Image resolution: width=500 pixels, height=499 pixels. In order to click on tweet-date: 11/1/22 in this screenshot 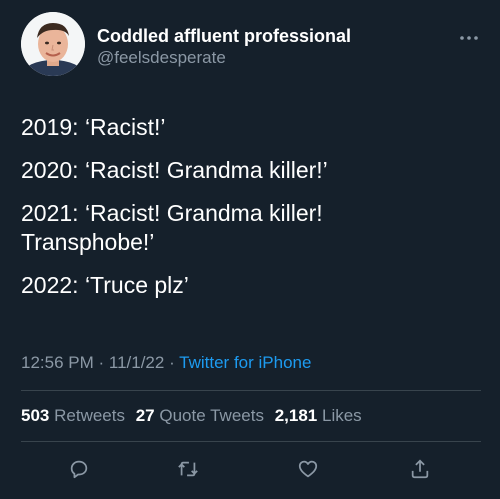, I will do `click(136, 362)`.